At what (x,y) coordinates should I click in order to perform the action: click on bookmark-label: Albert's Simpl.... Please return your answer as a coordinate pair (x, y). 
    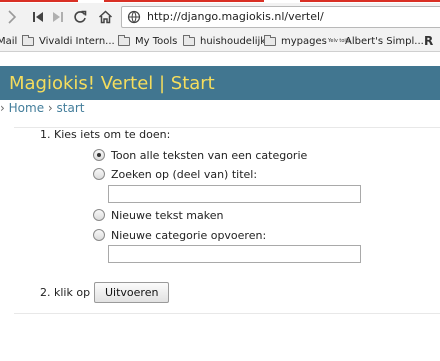
    Looking at the image, I should click on (384, 41).